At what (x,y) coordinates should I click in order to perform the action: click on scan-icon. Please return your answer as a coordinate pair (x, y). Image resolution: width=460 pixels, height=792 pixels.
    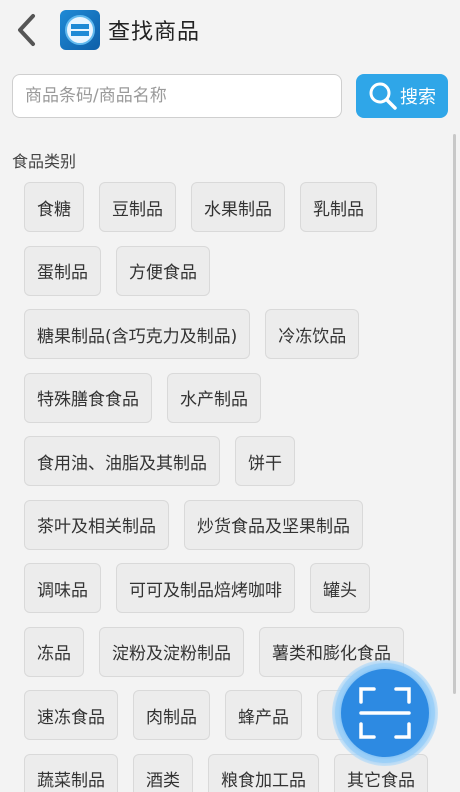
    Looking at the image, I should click on (385, 713).